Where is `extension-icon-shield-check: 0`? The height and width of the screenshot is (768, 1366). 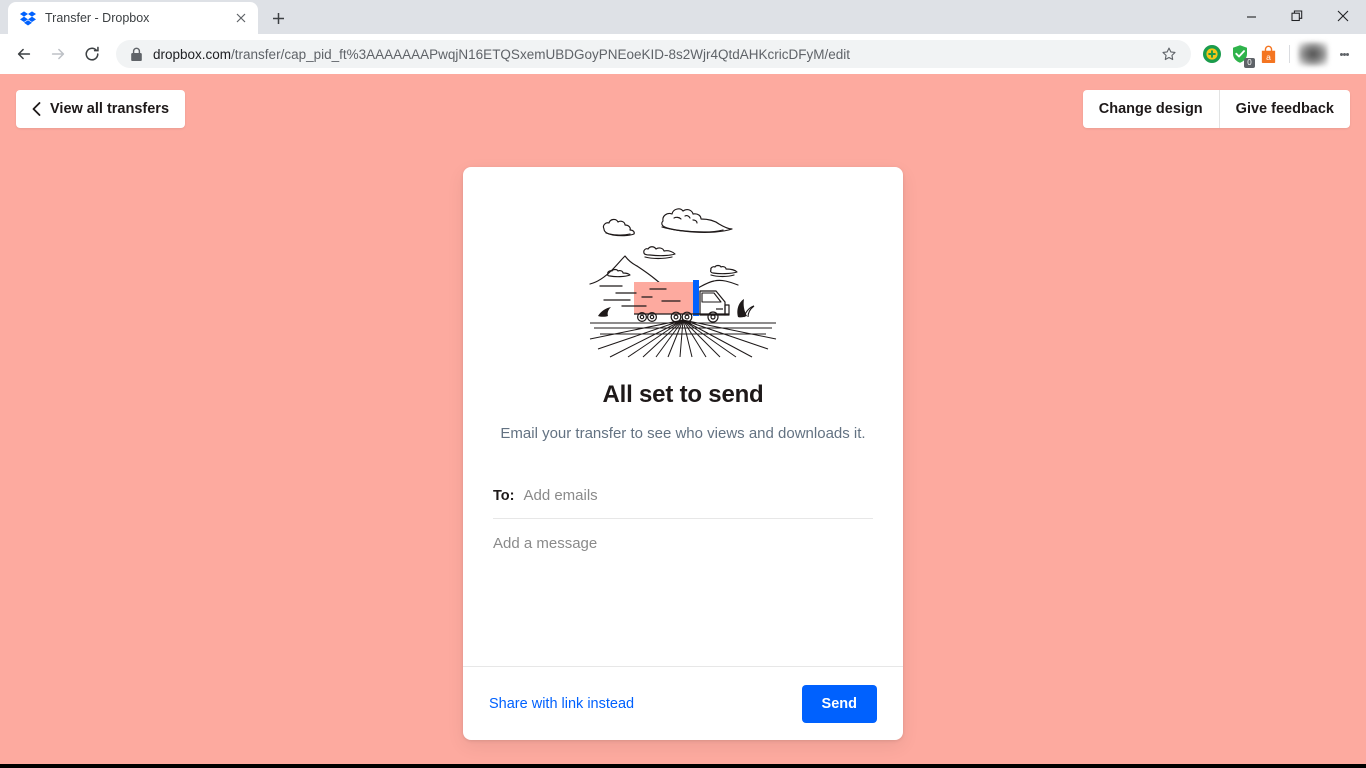 extension-icon-shield-check: 0 is located at coordinates (1241, 54).